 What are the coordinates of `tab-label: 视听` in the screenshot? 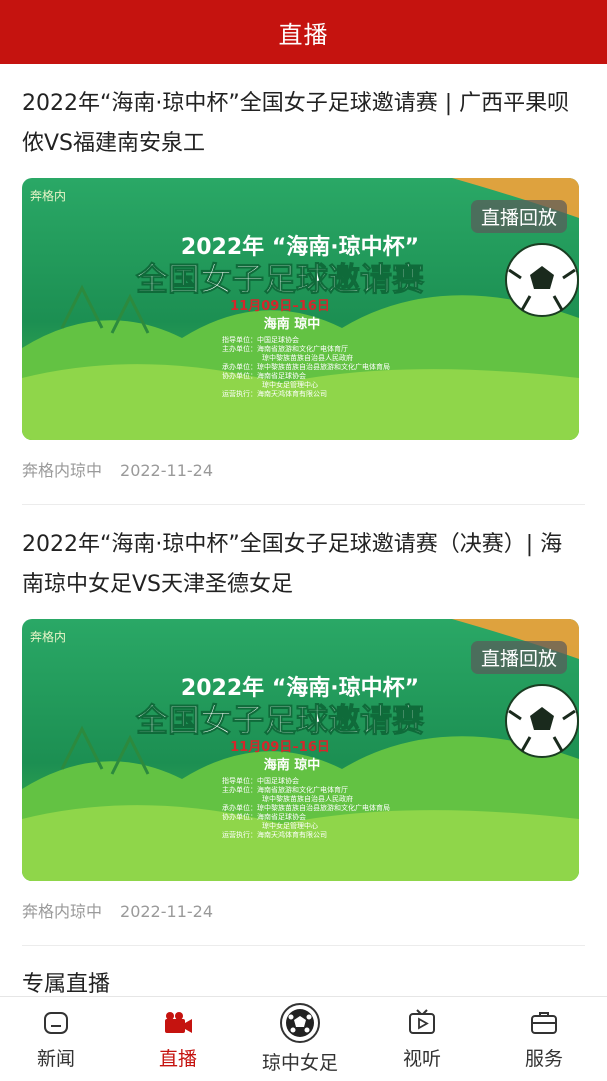 It's located at (421, 1059).